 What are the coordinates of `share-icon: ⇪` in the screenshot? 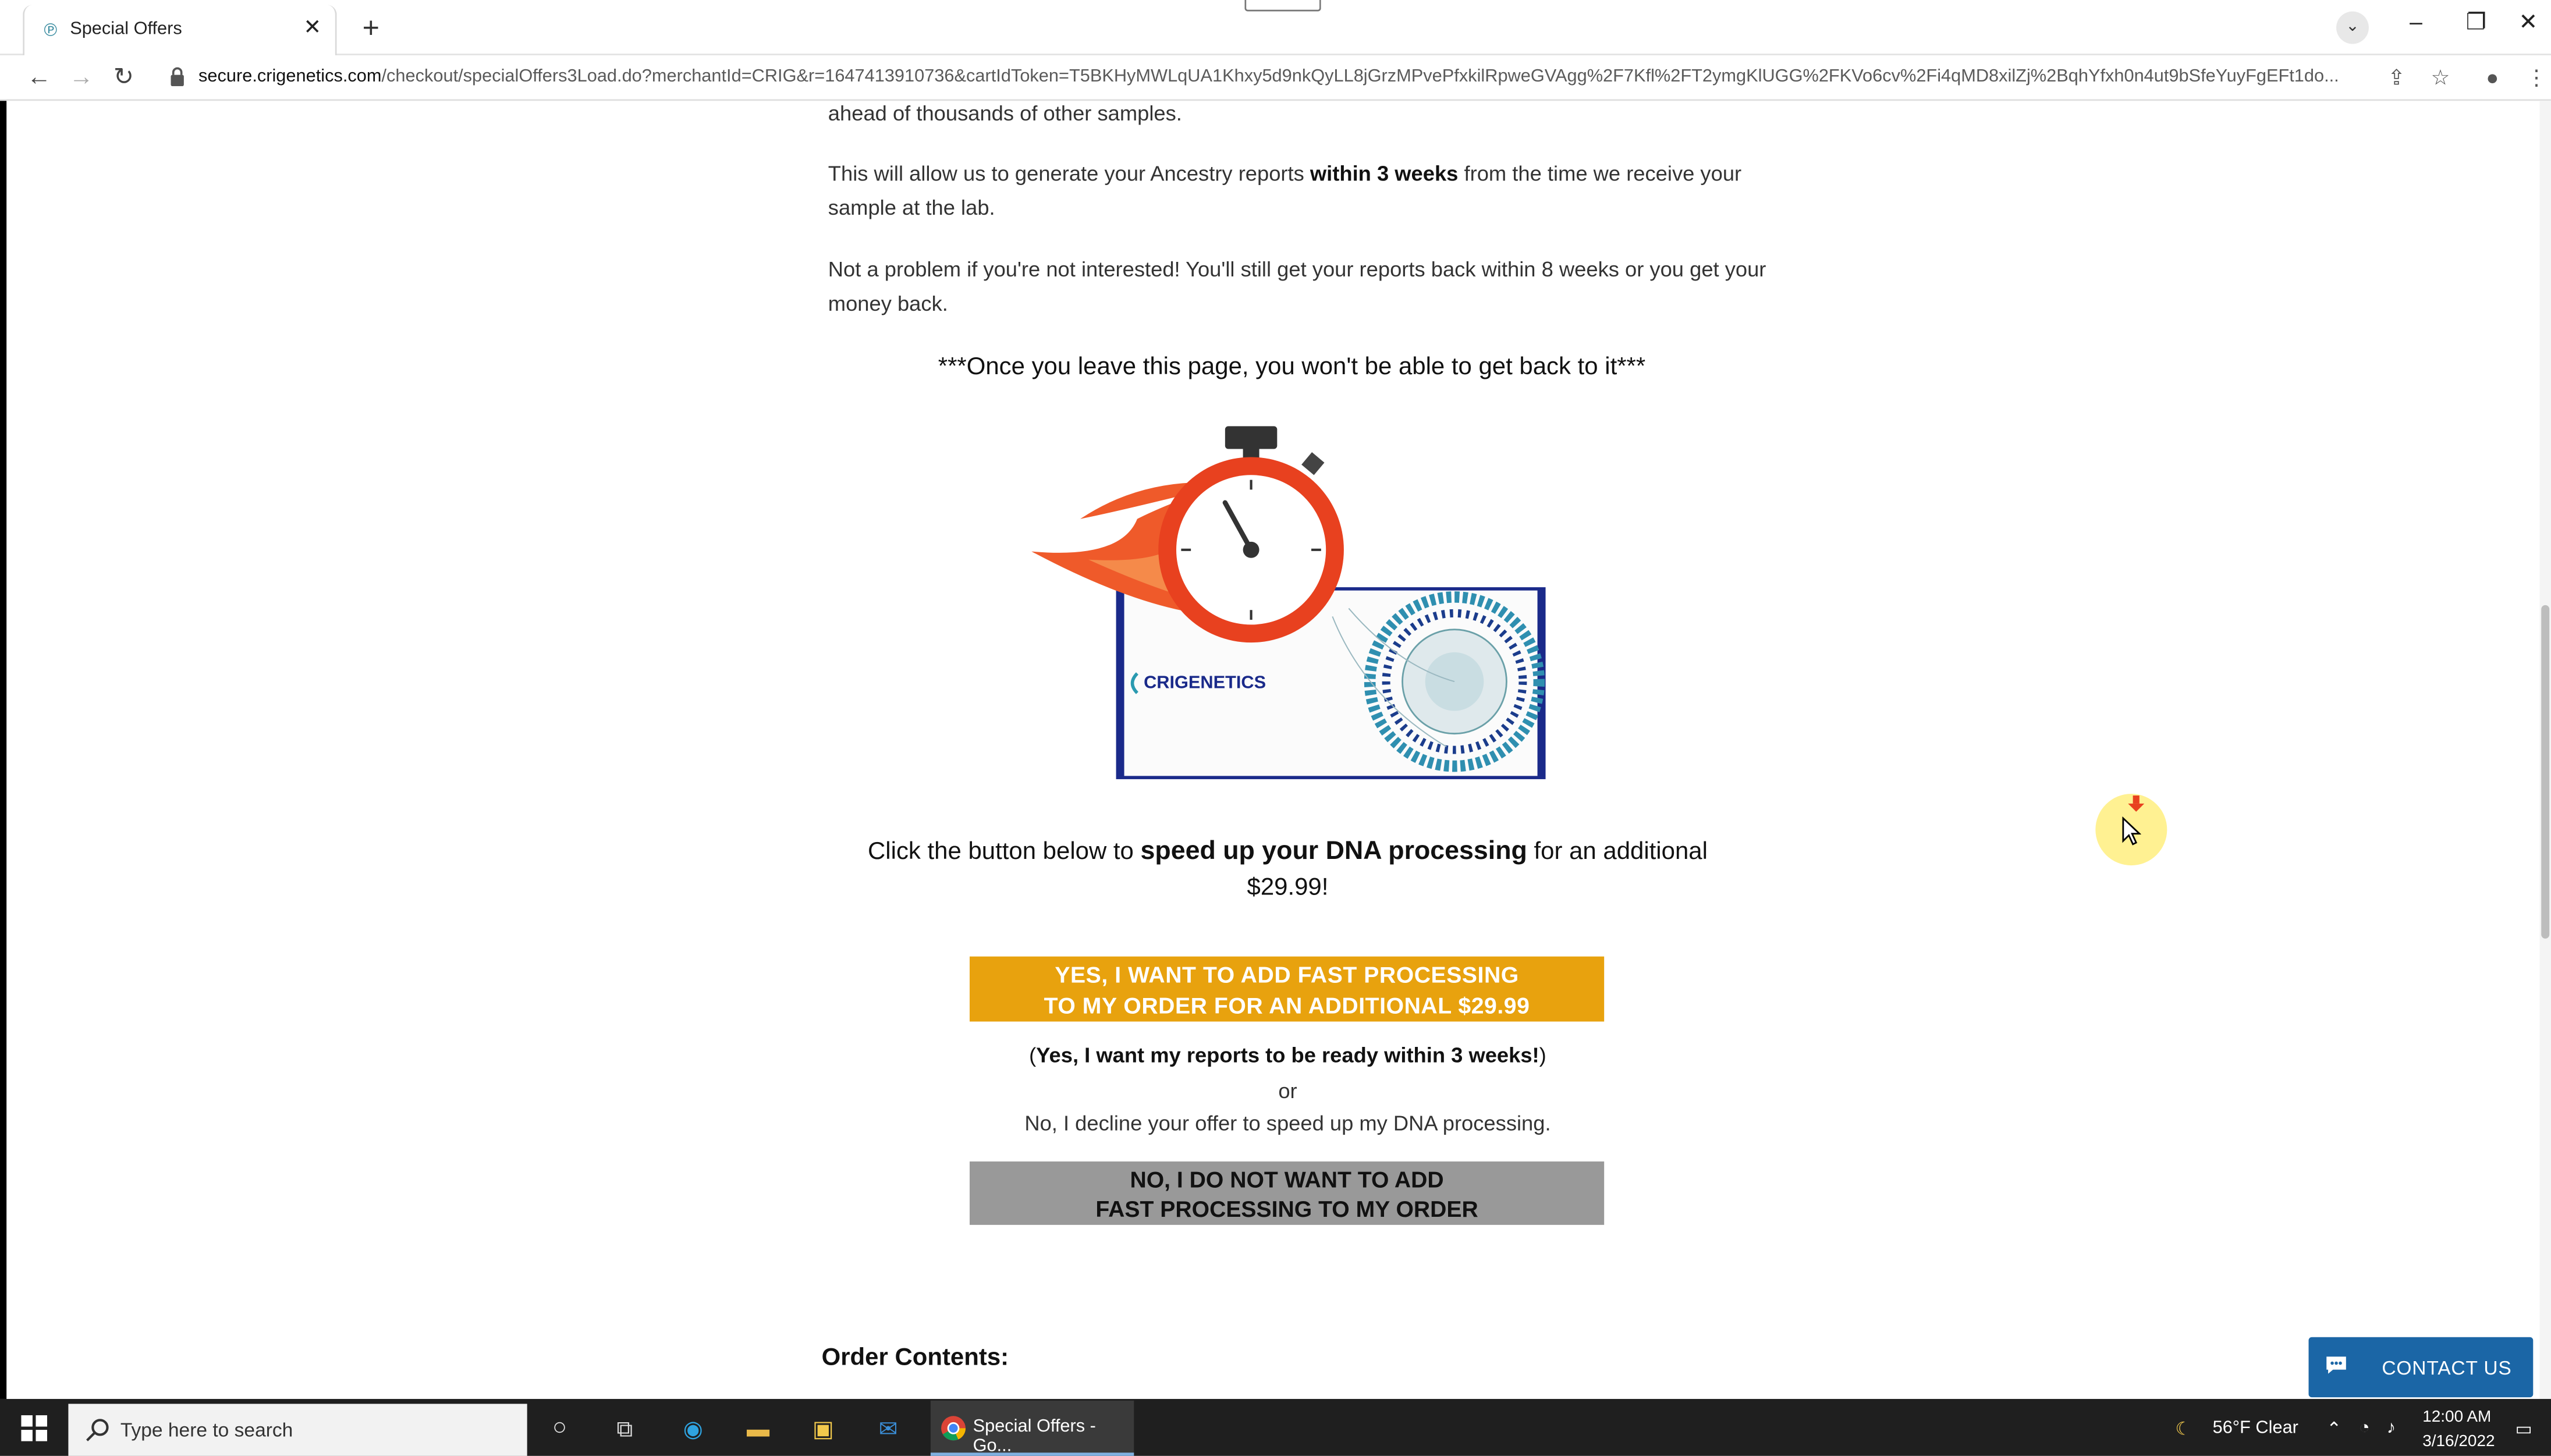 It's located at (2396, 78).